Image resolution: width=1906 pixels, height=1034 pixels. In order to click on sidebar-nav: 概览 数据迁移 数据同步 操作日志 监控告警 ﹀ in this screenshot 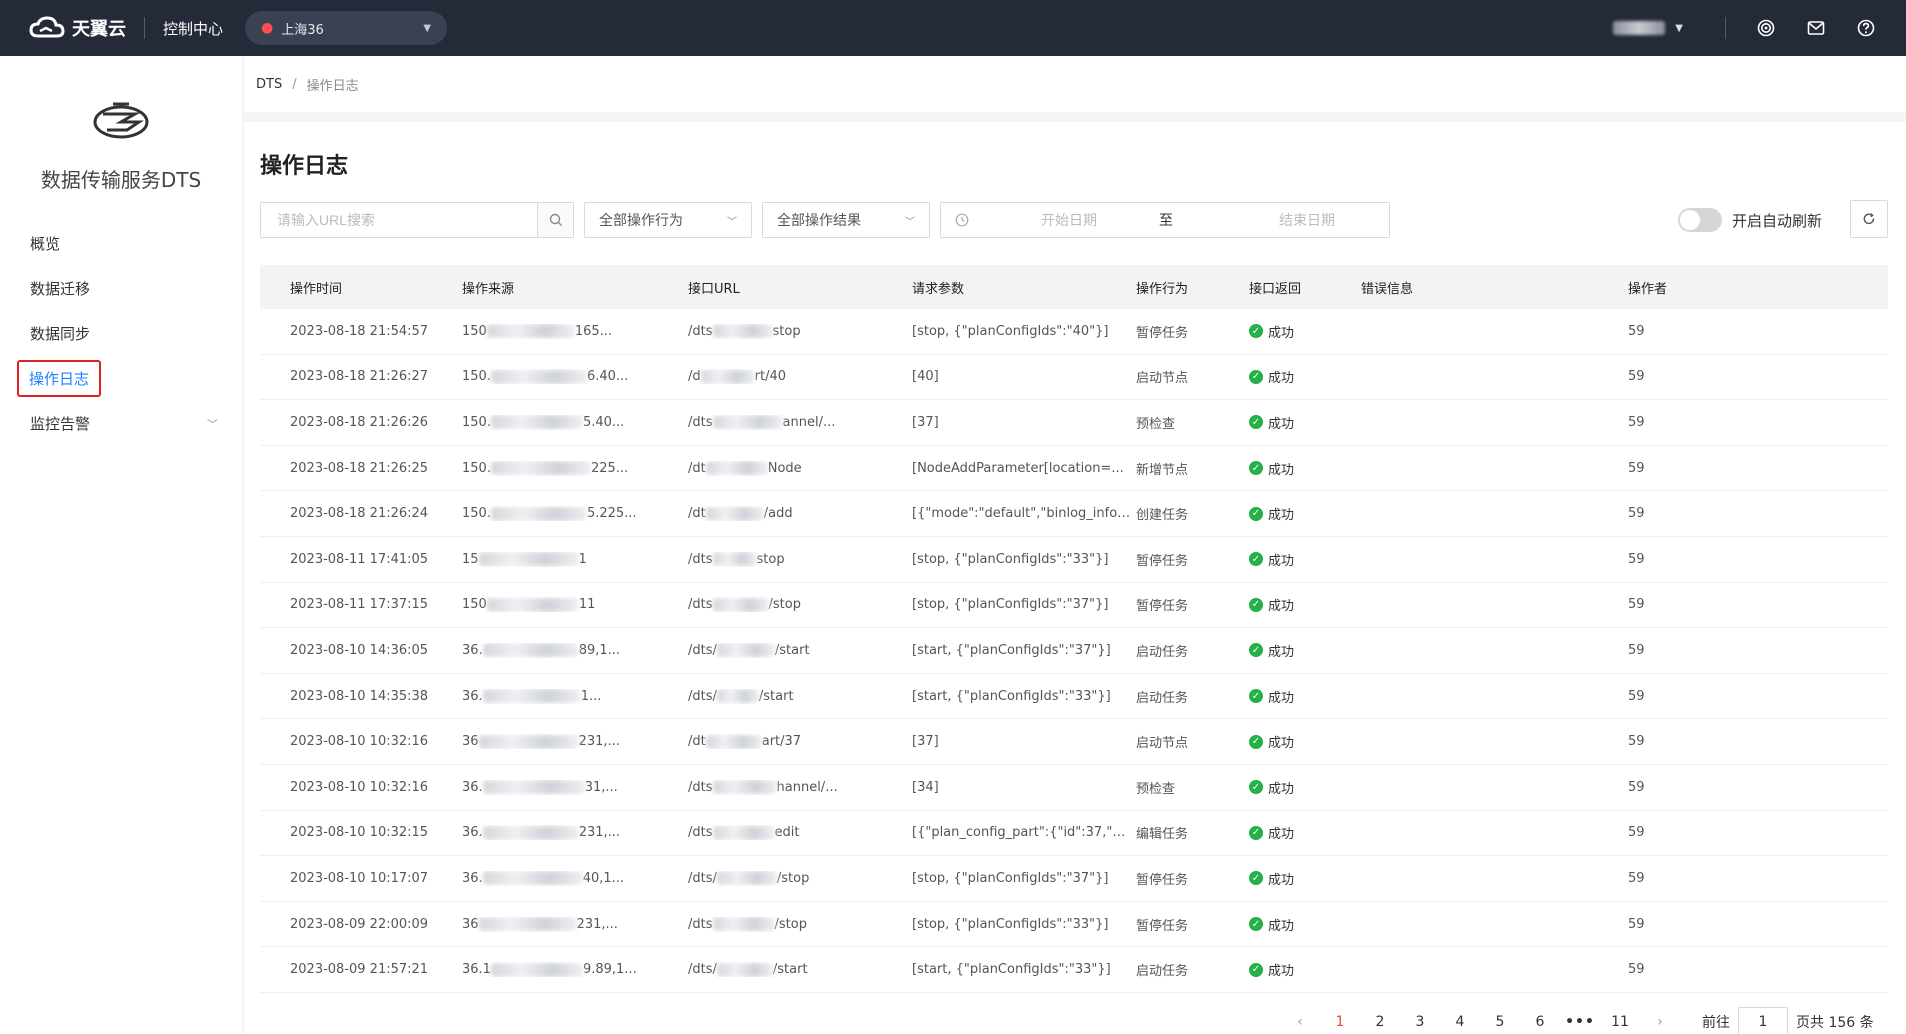, I will do `click(121, 333)`.